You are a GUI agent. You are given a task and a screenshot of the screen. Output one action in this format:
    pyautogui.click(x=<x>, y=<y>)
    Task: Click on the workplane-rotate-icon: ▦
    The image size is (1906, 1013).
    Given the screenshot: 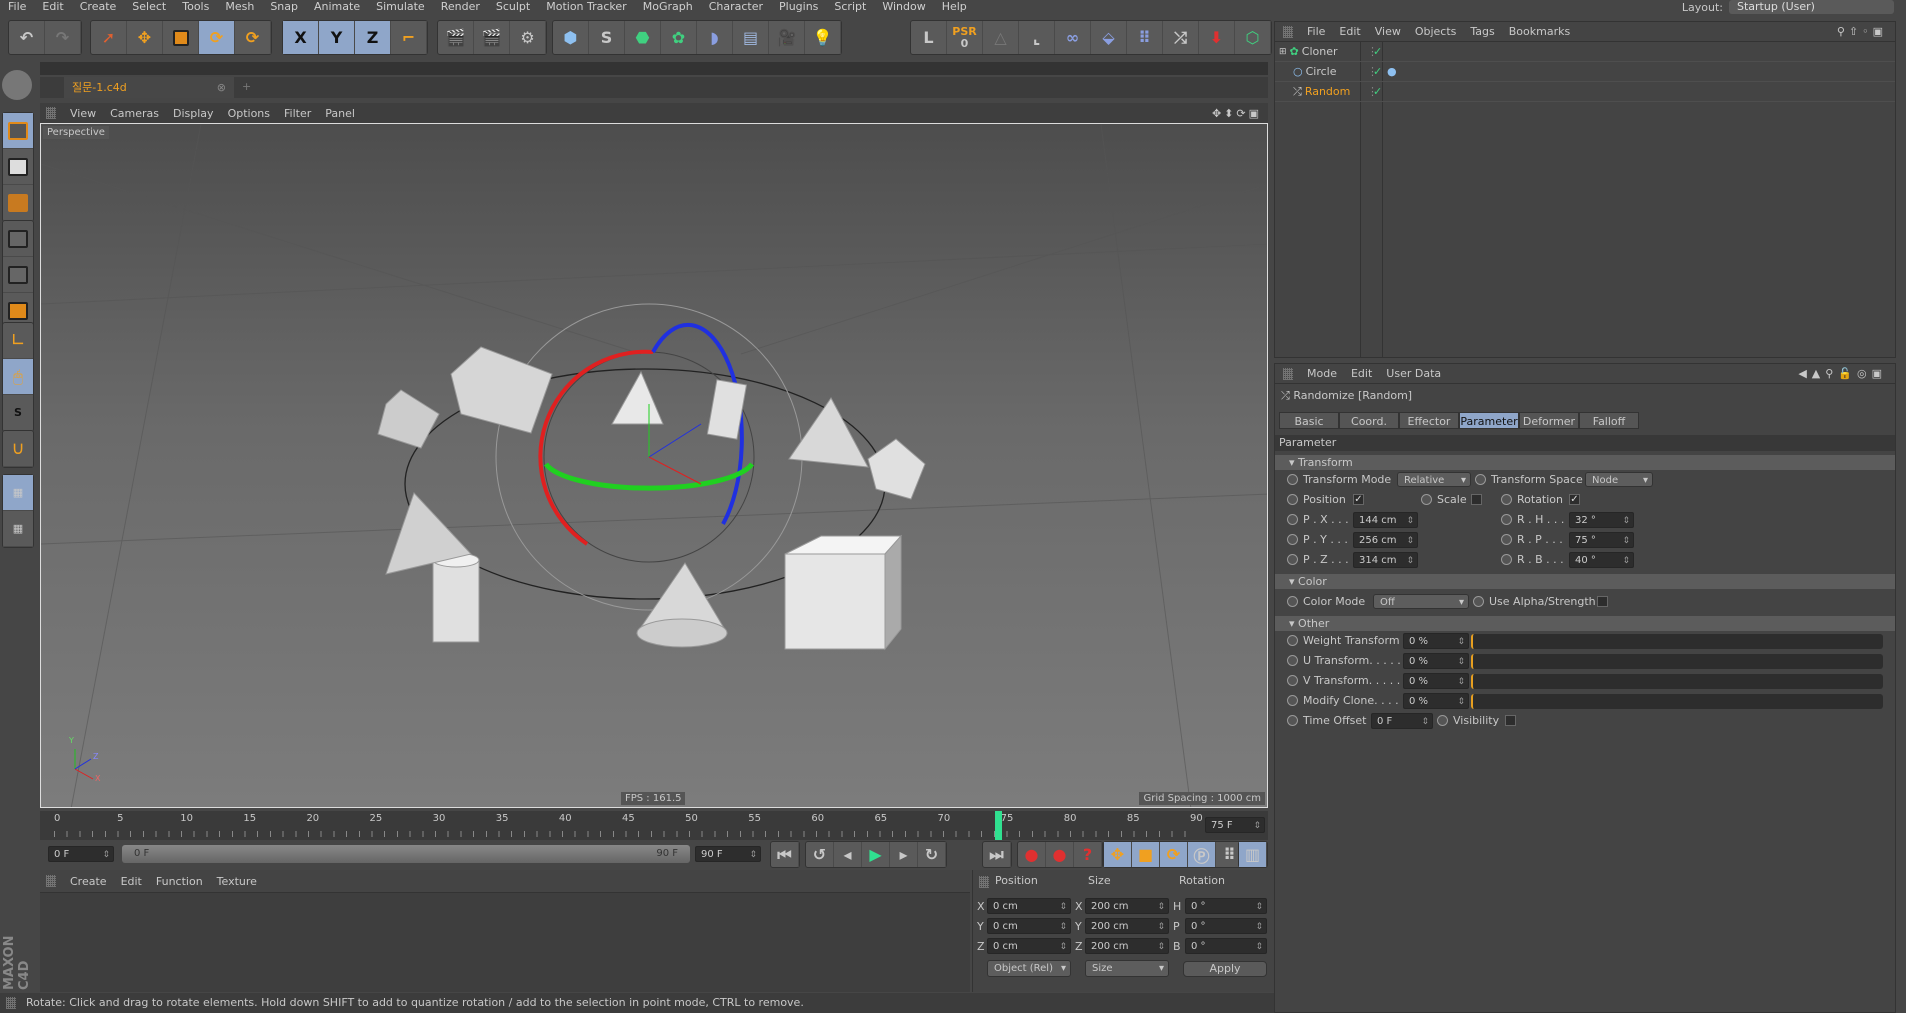 What is the action you would take?
    pyautogui.click(x=18, y=529)
    